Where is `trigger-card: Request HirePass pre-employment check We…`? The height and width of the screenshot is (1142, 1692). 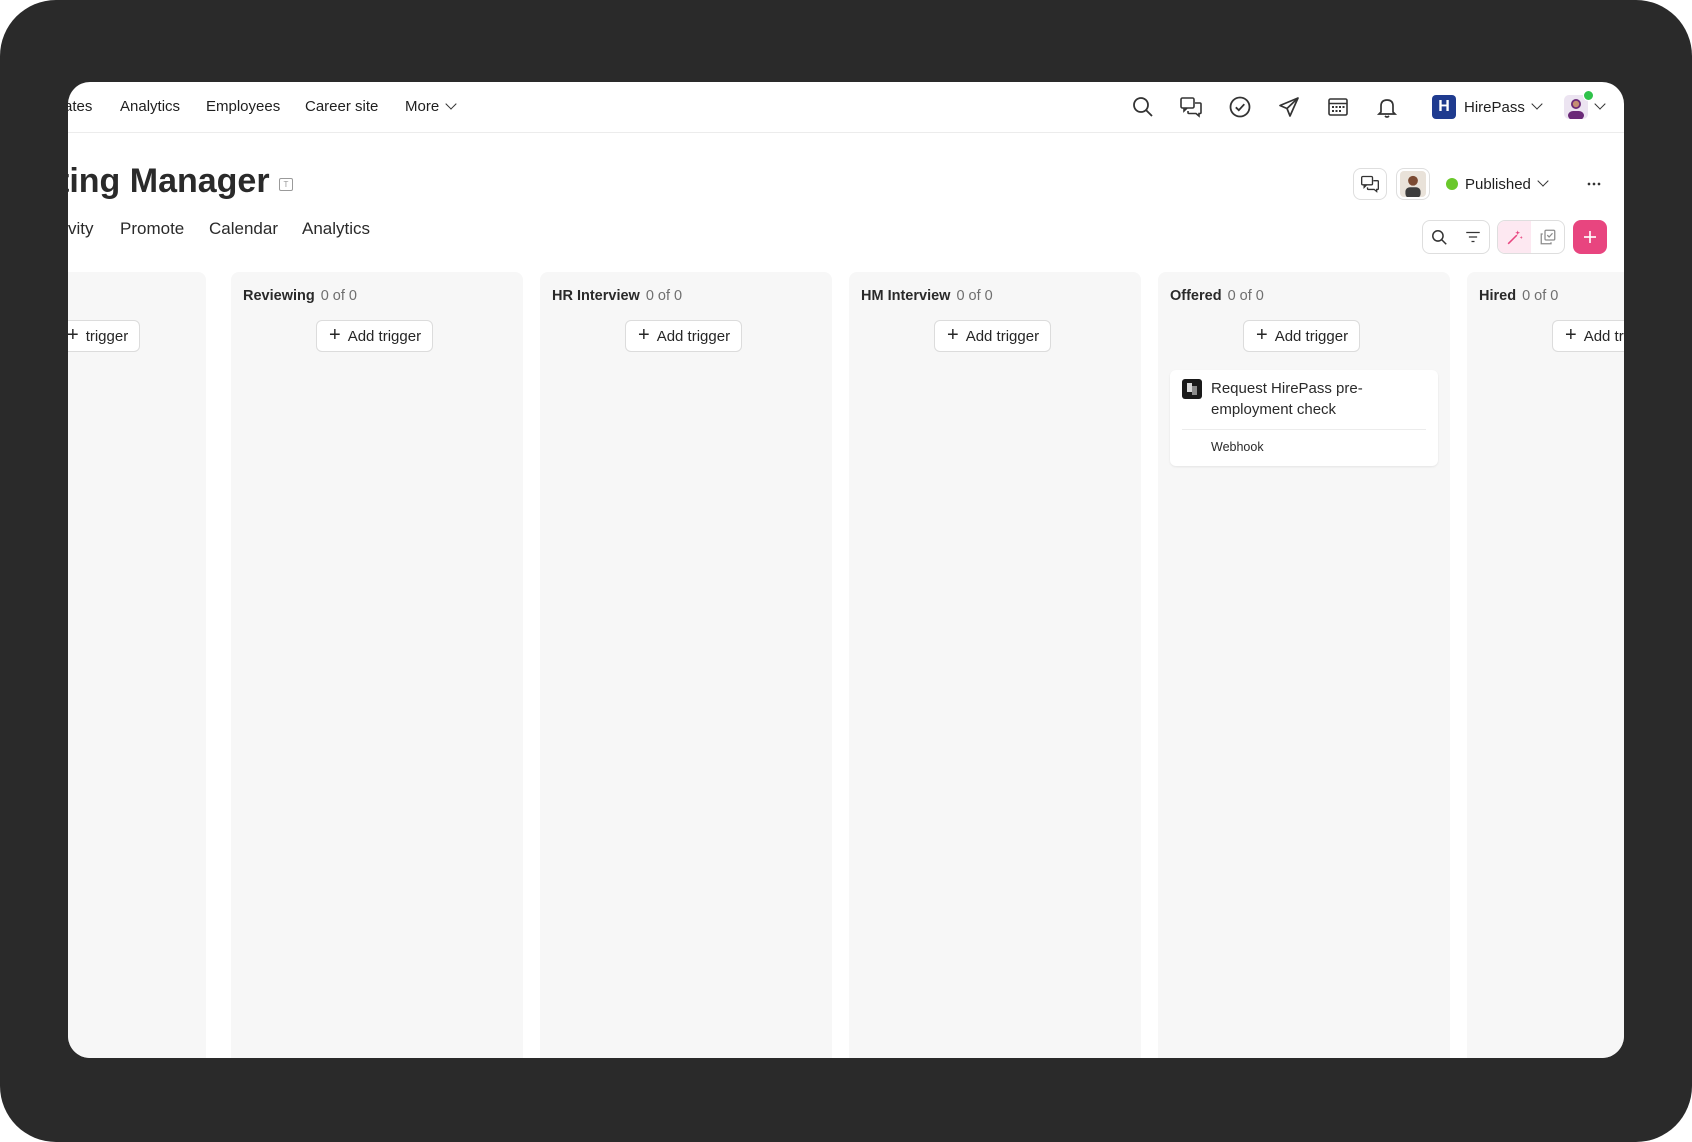
trigger-card: Request HirePass pre-employment check We… is located at coordinates (1304, 418).